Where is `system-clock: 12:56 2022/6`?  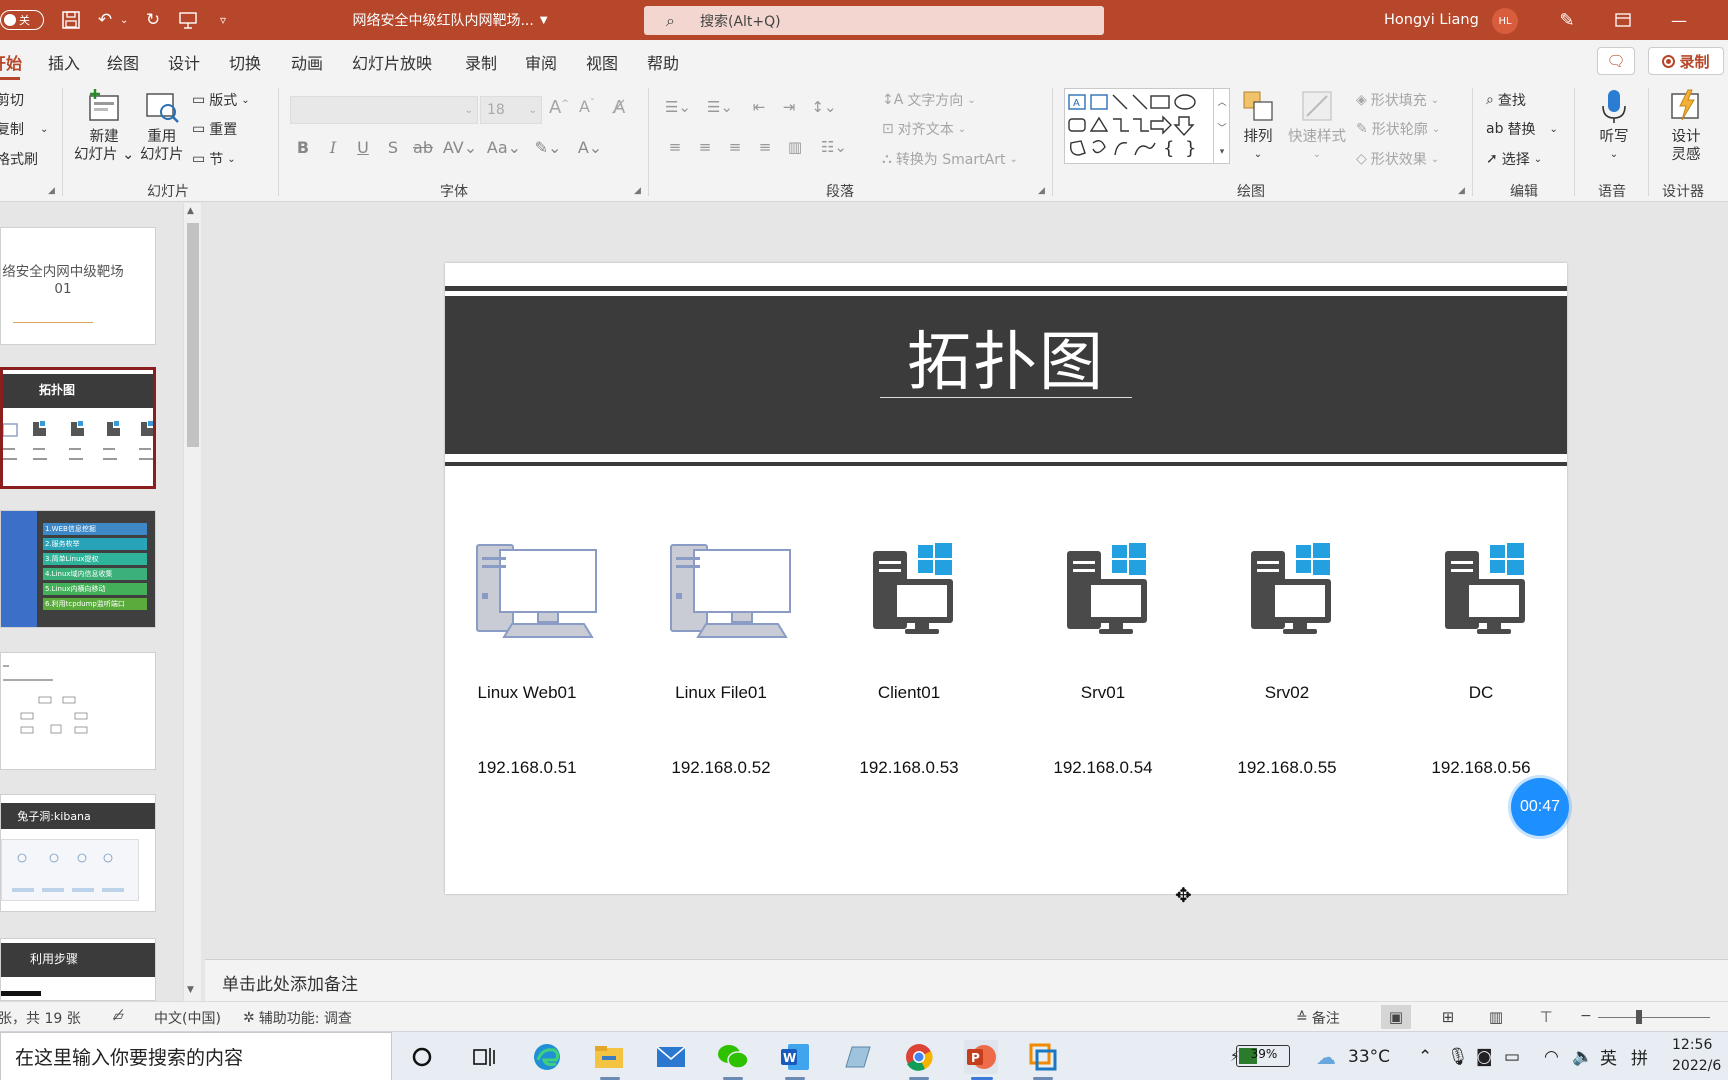 system-clock: 12:56 2022/6 is located at coordinates (1696, 1056).